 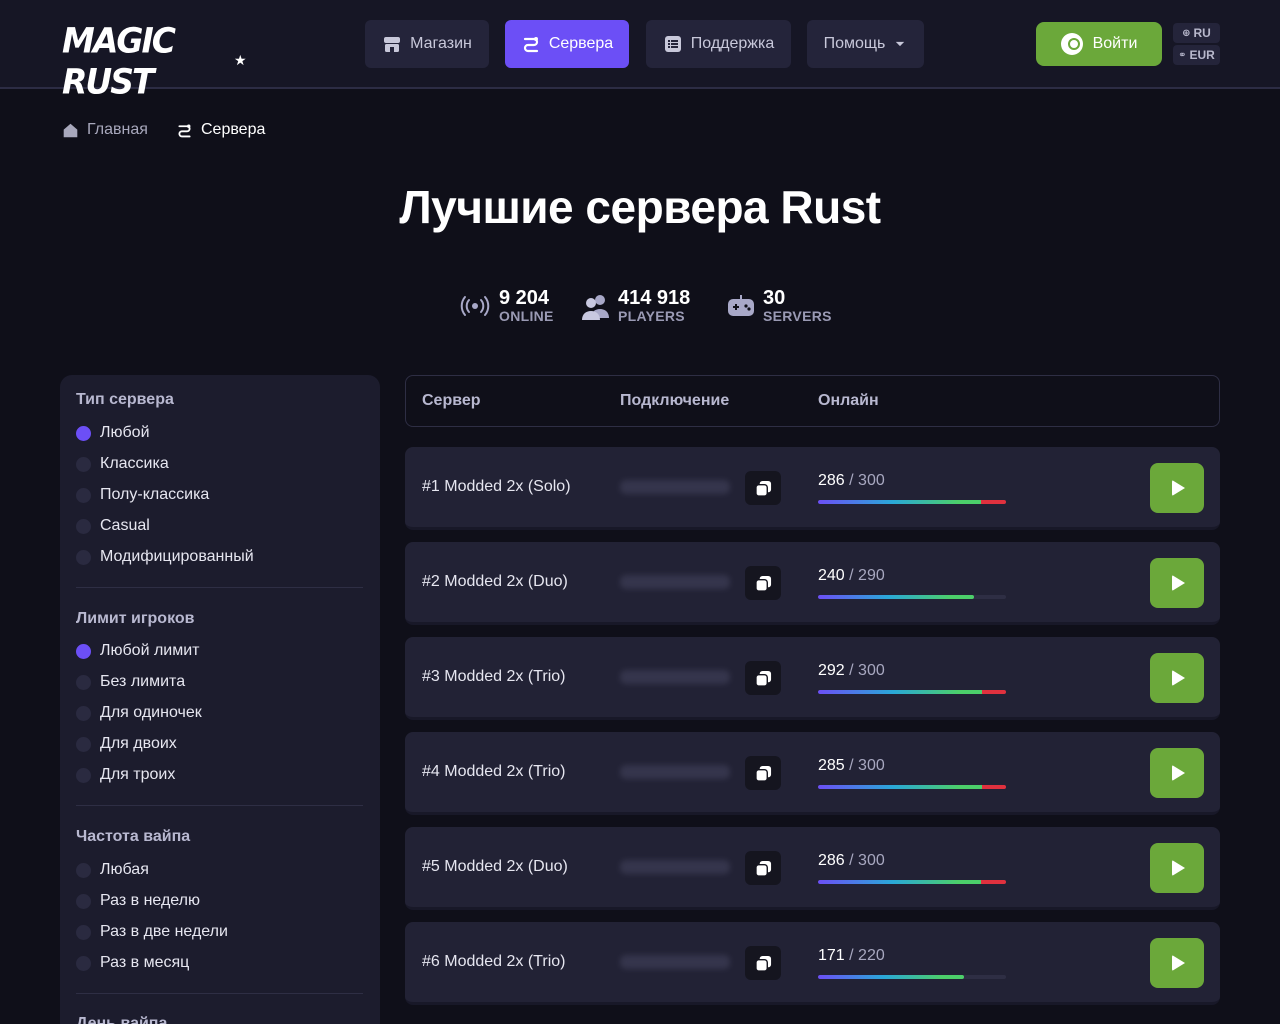 What do you see at coordinates (851, 576) in the screenshot?
I see `online-count: 240 / 290` at bounding box center [851, 576].